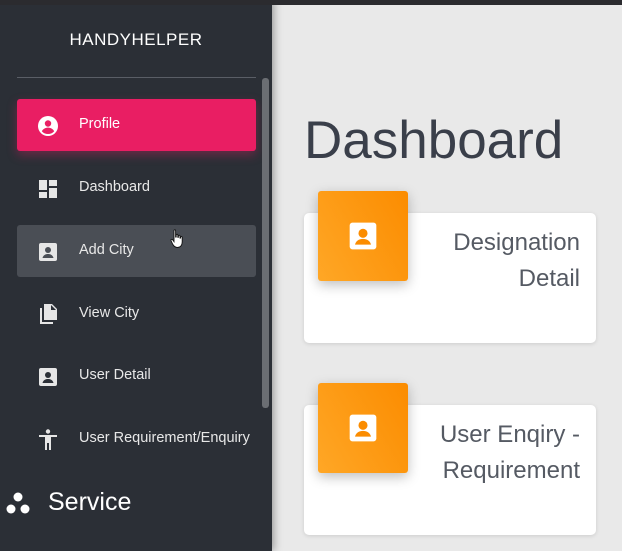 Image resolution: width=622 pixels, height=551 pixels. Describe the element at coordinates (115, 375) in the screenshot. I see `sidebar-item-label: User Detail` at that location.